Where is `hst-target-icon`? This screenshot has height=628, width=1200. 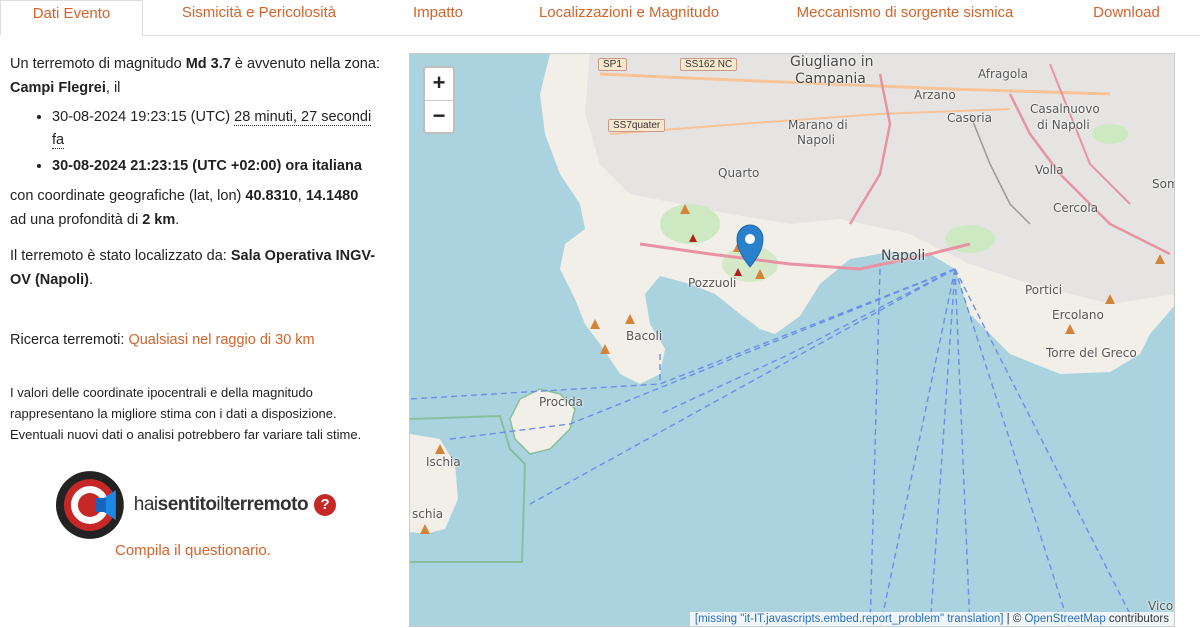
hst-target-icon is located at coordinates (90, 505).